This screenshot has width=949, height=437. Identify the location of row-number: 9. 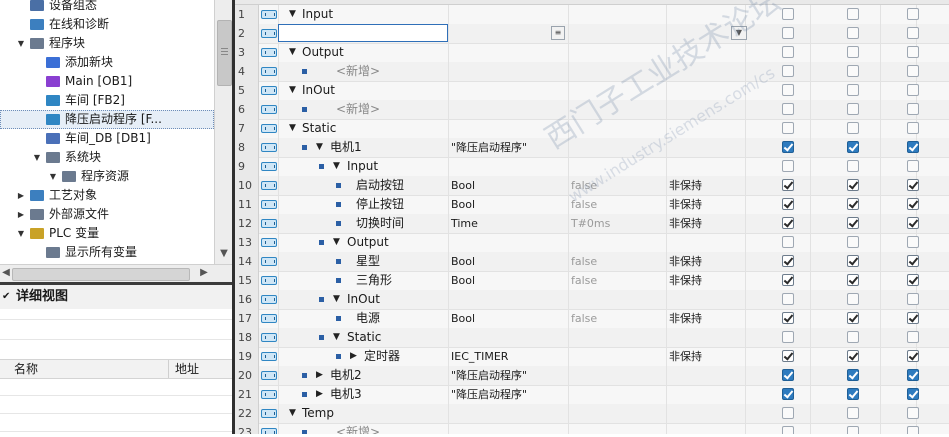
(247, 166).